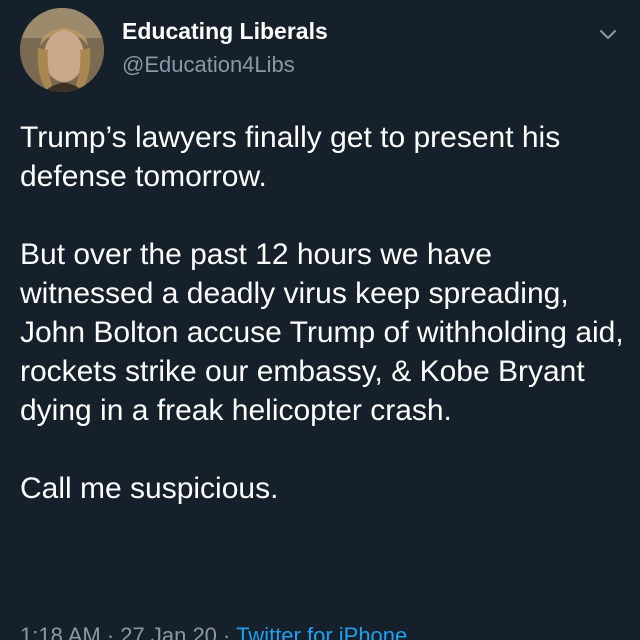 Image resolution: width=640 pixels, height=640 pixels. Describe the element at coordinates (225, 65) in the screenshot. I see `user-handle: @Education4Libs` at that location.